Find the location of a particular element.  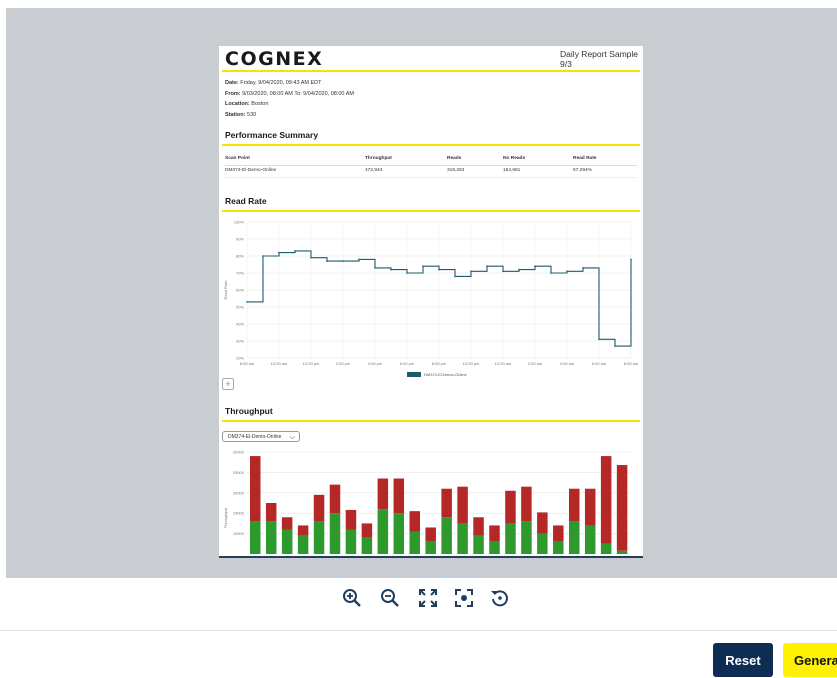

center-focus-icon is located at coordinates (464, 598).